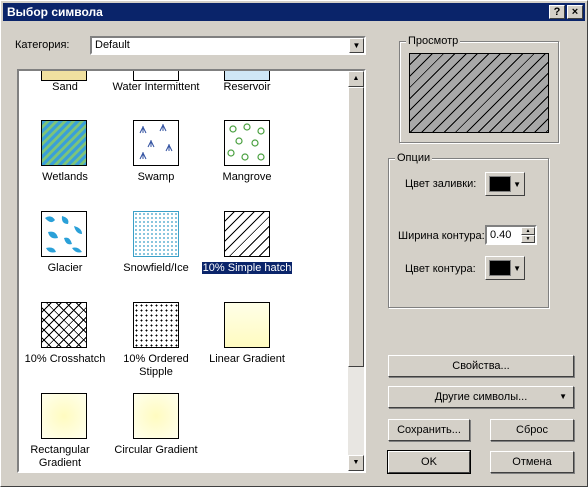 This screenshot has height=487, width=588. What do you see at coordinates (500, 268) in the screenshot?
I see `outline-color-swatch` at bounding box center [500, 268].